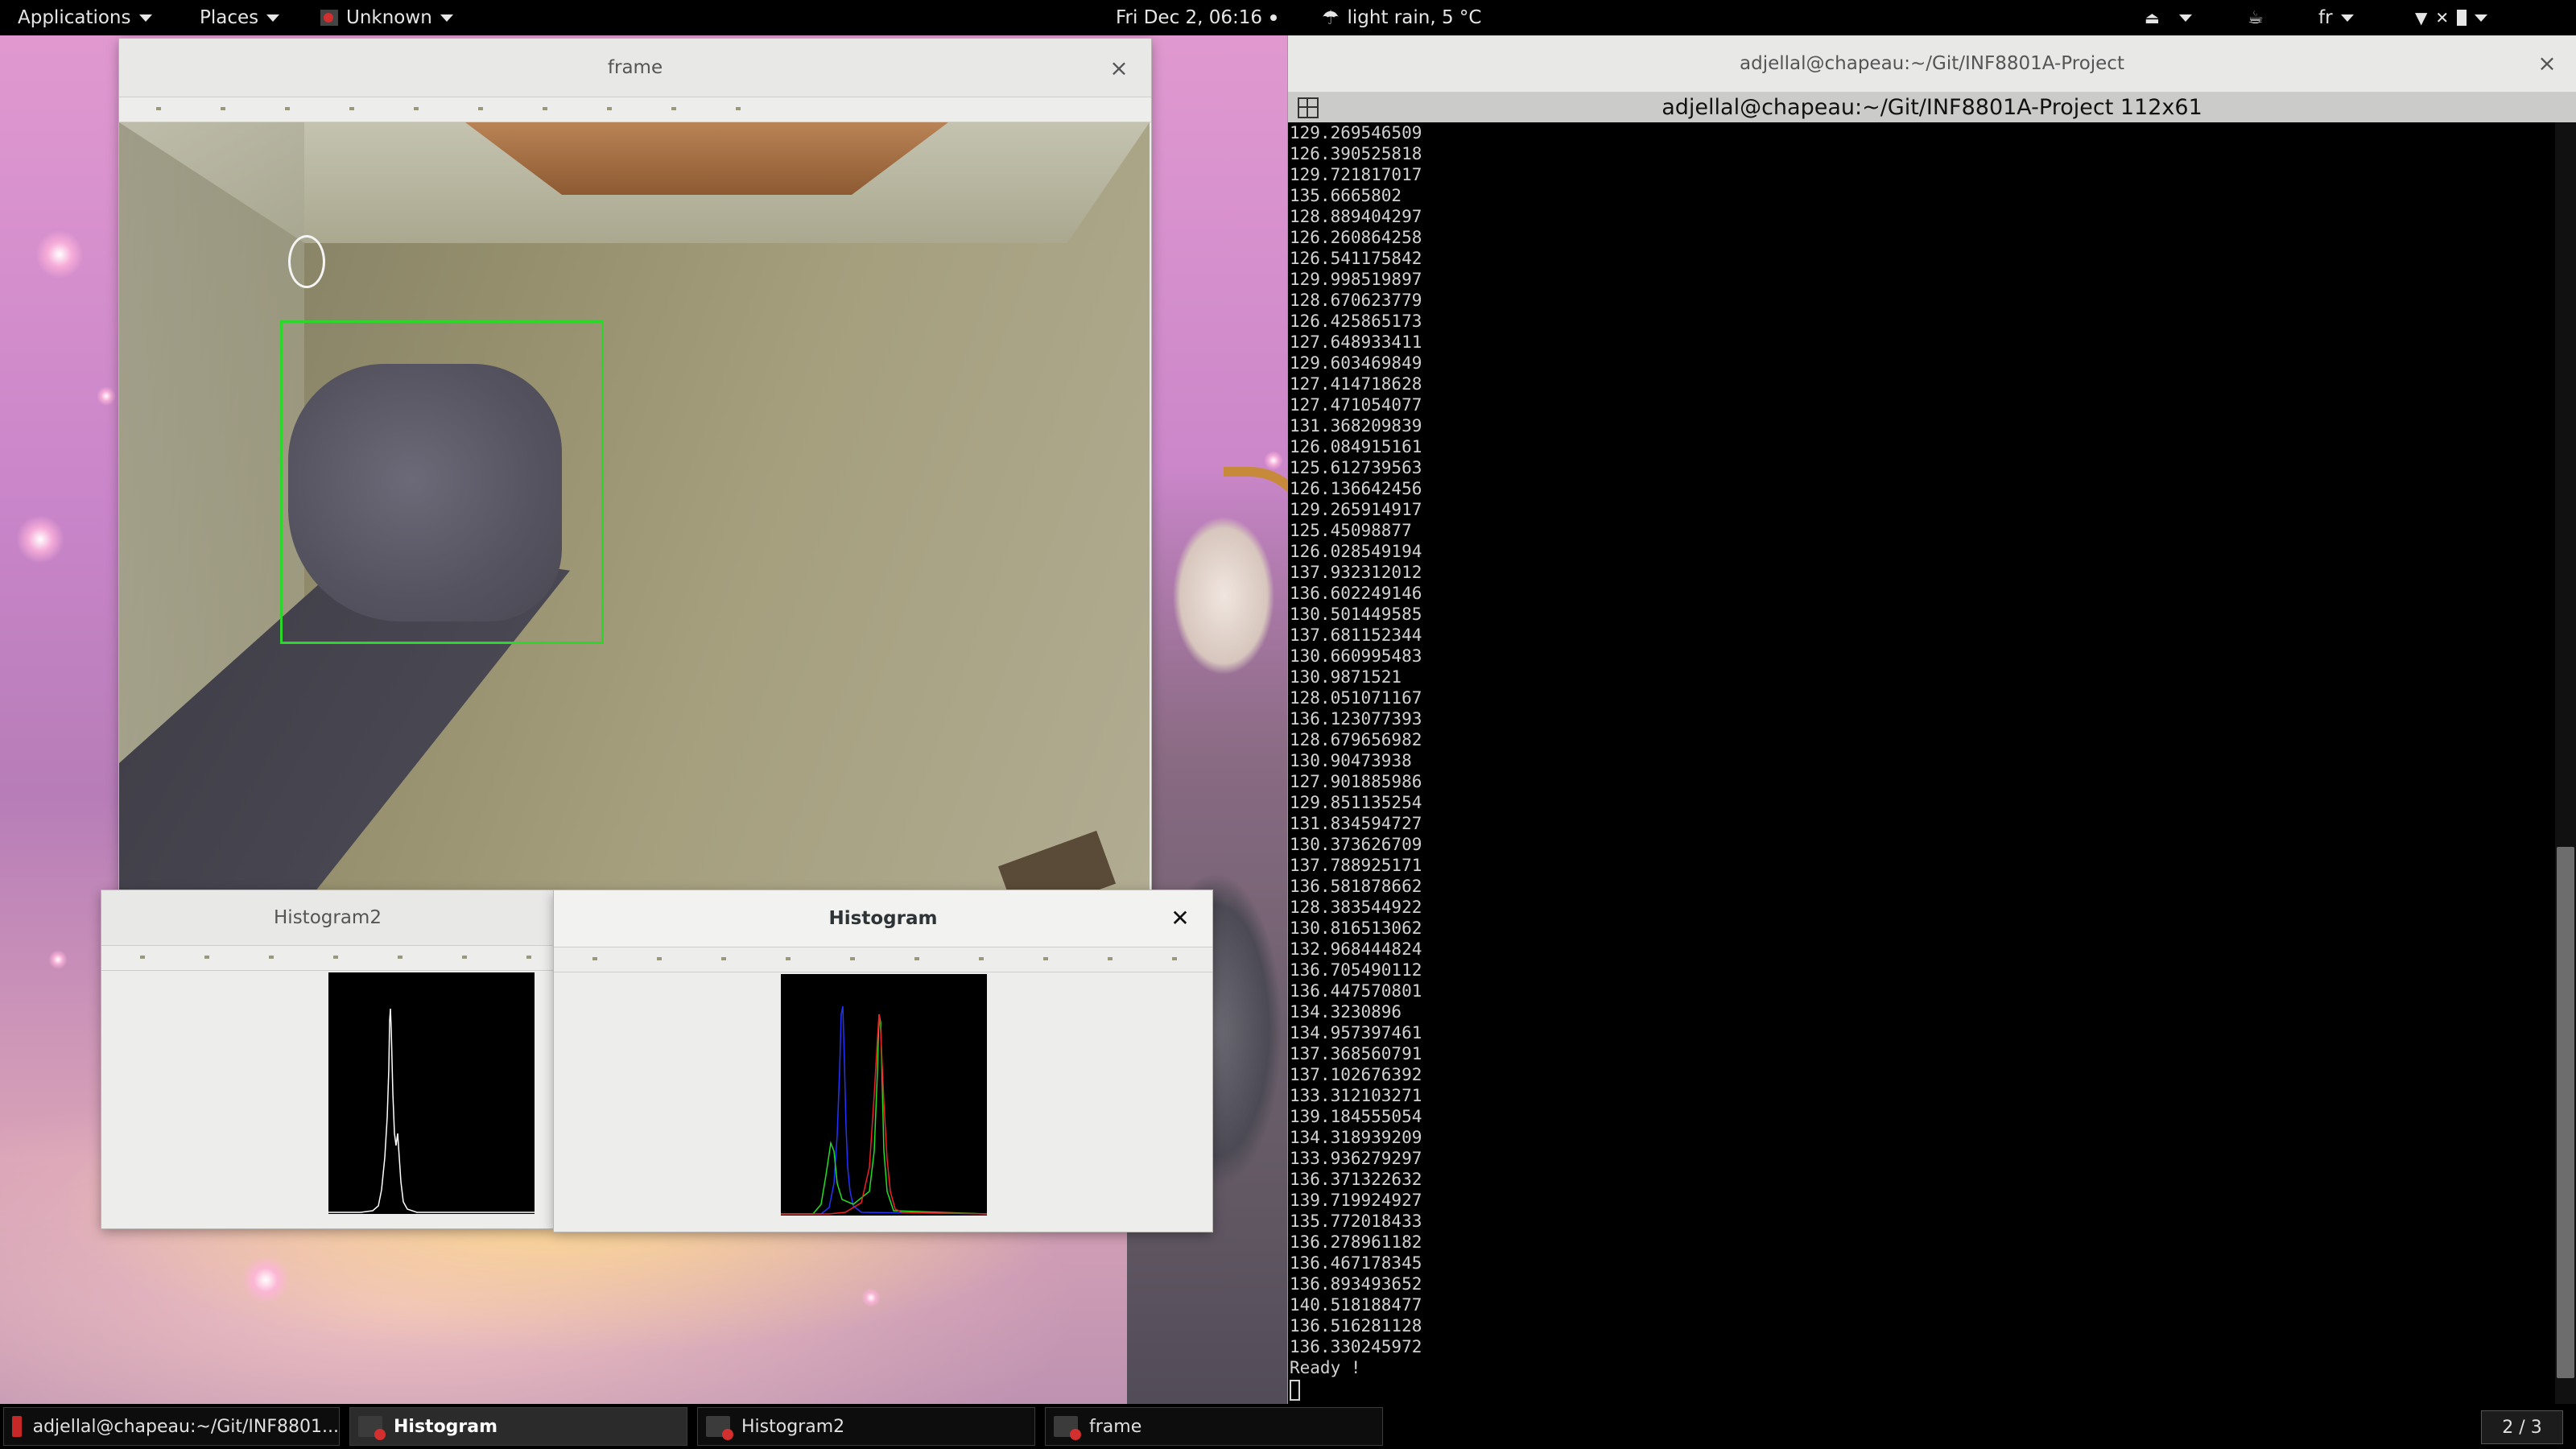  What do you see at coordinates (1356, 991) in the screenshot?
I see `terminal-line: 136.447570801` at bounding box center [1356, 991].